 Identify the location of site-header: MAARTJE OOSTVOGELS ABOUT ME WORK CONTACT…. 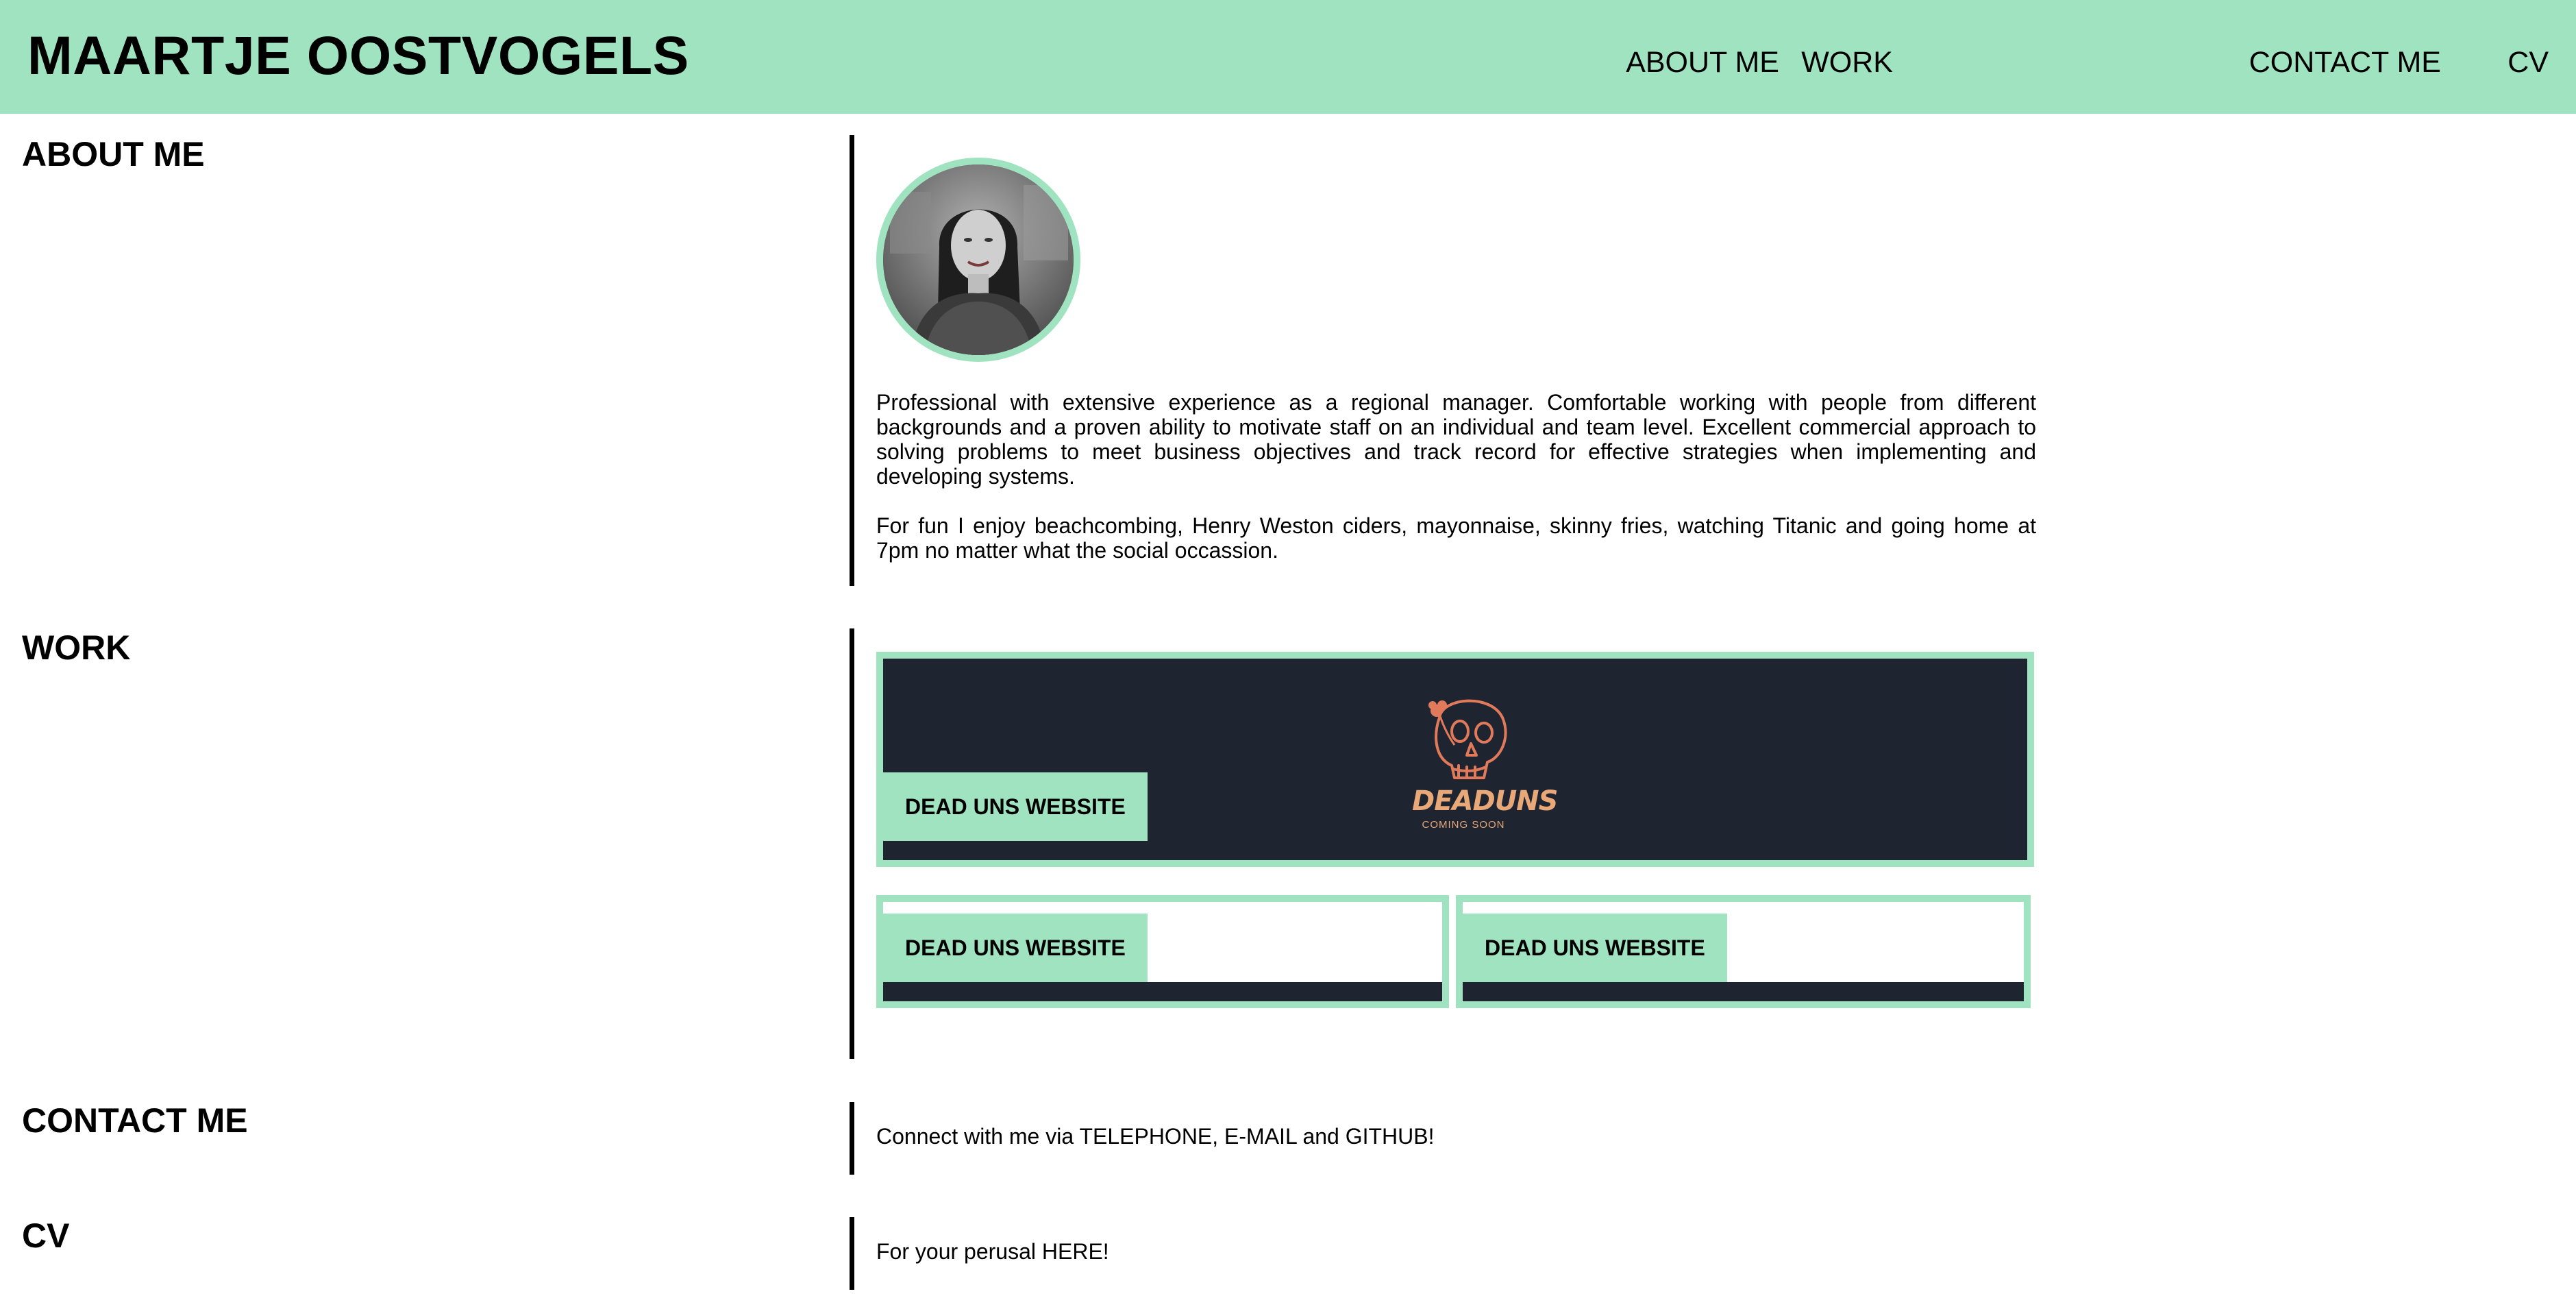
(1288, 57).